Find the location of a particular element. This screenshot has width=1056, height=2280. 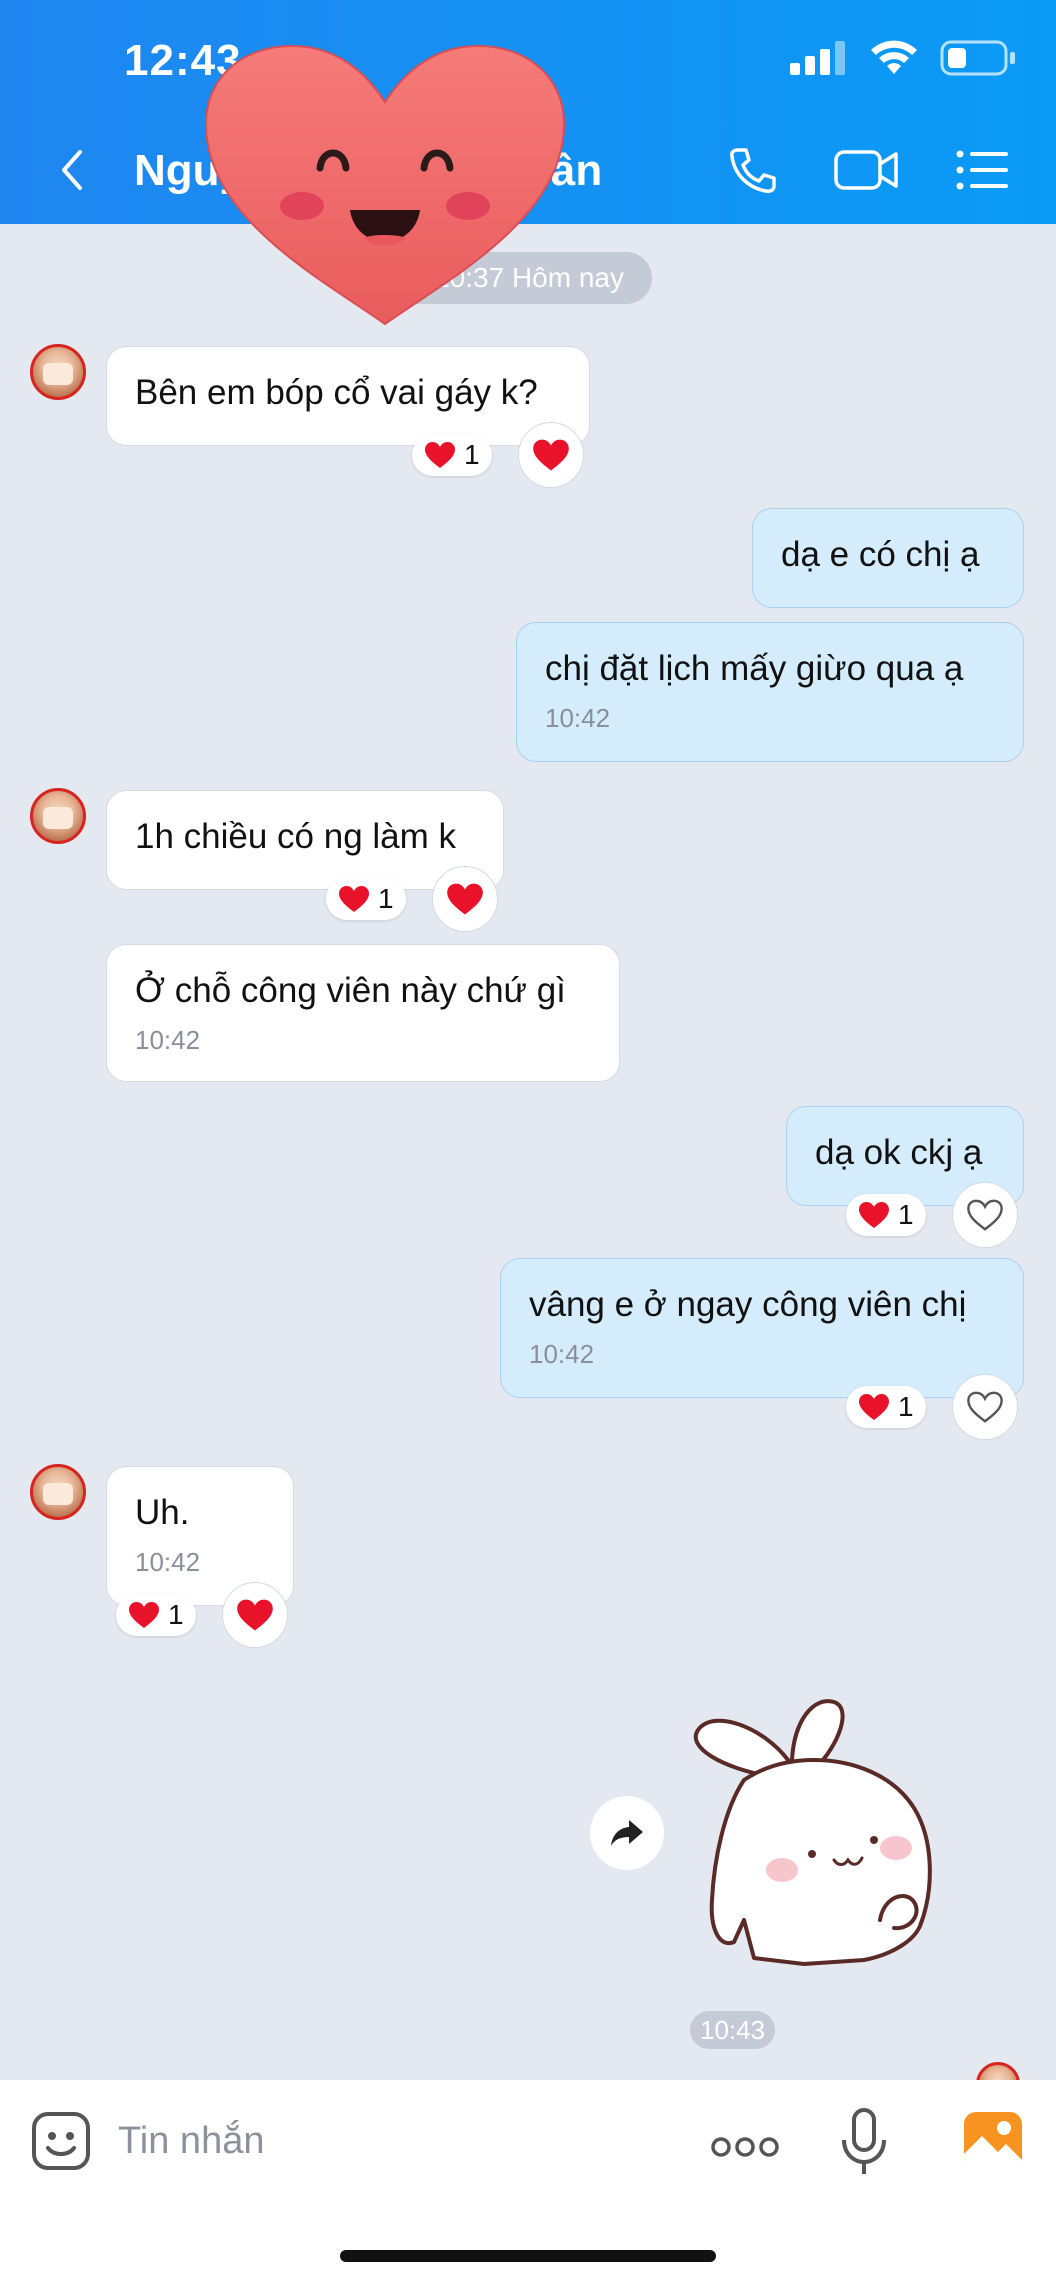

video-icon is located at coordinates (867, 170).